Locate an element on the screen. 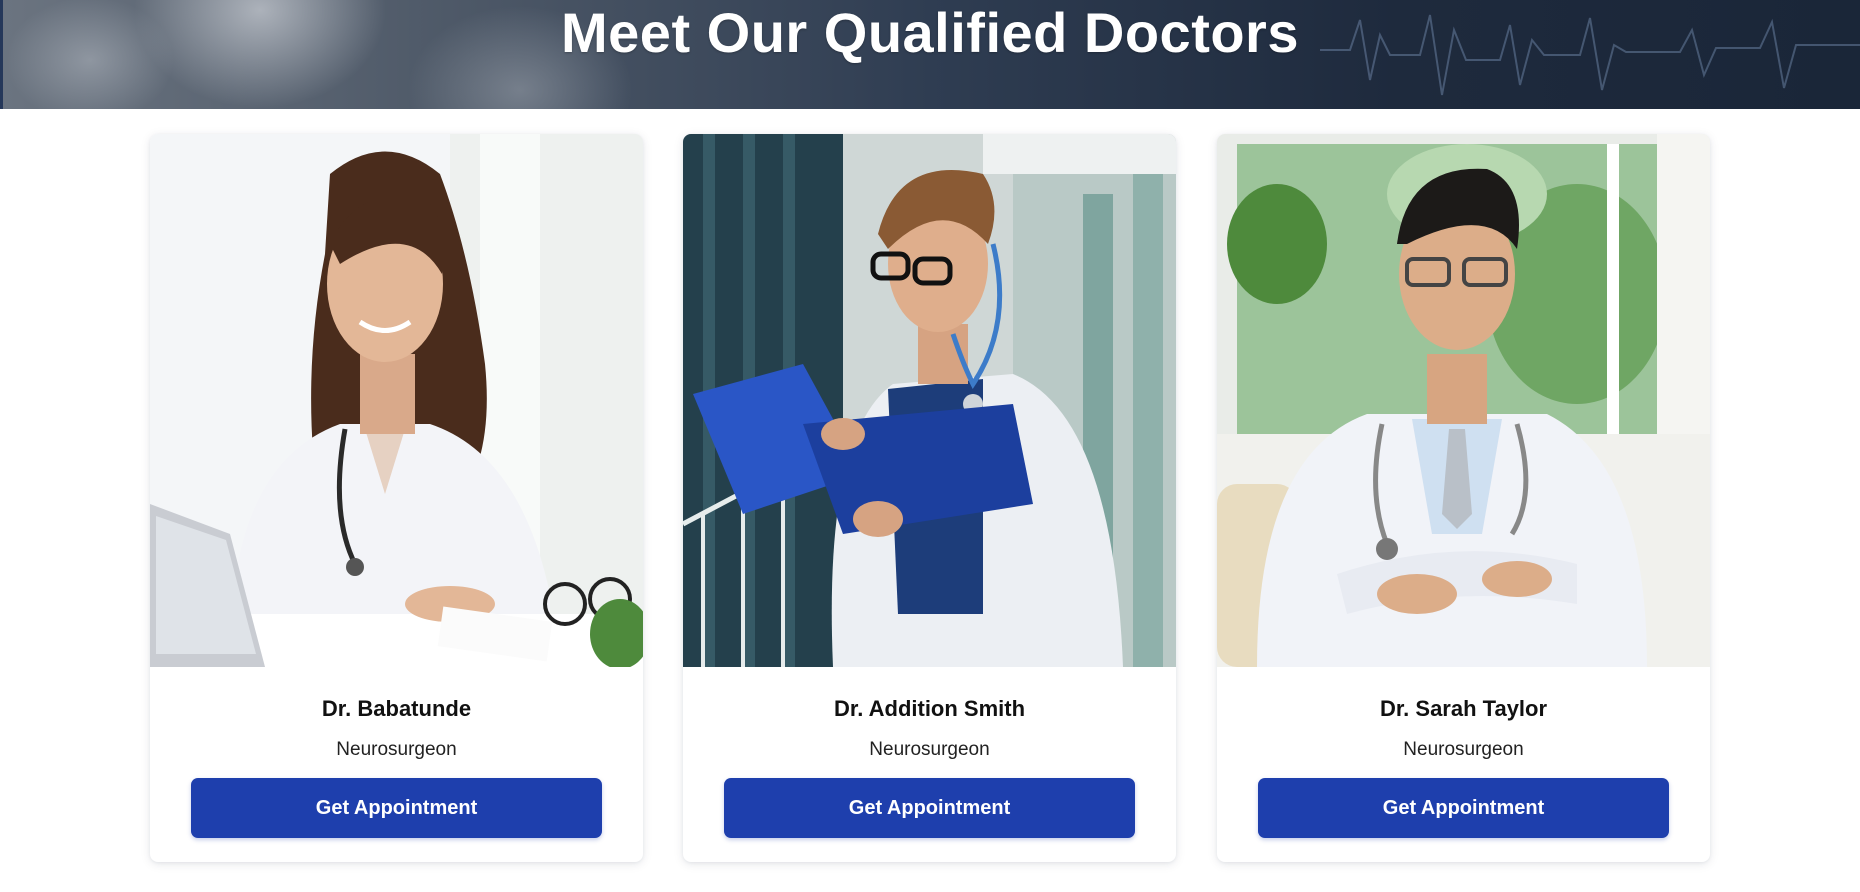  doctor-name: Dr. Babatunde is located at coordinates (396, 708).